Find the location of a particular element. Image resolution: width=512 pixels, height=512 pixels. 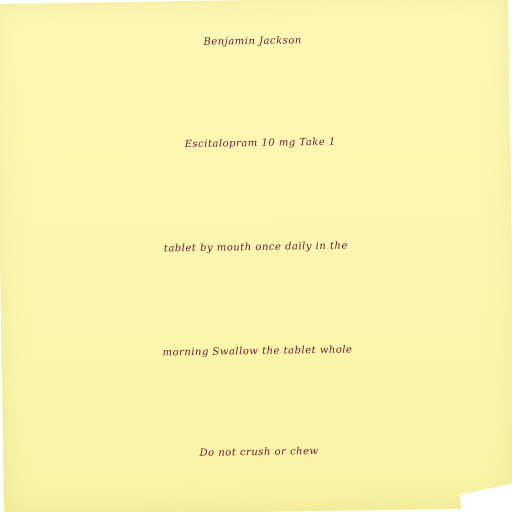

instruction-line: morning Swallow the tablet whole is located at coordinates (257, 351).